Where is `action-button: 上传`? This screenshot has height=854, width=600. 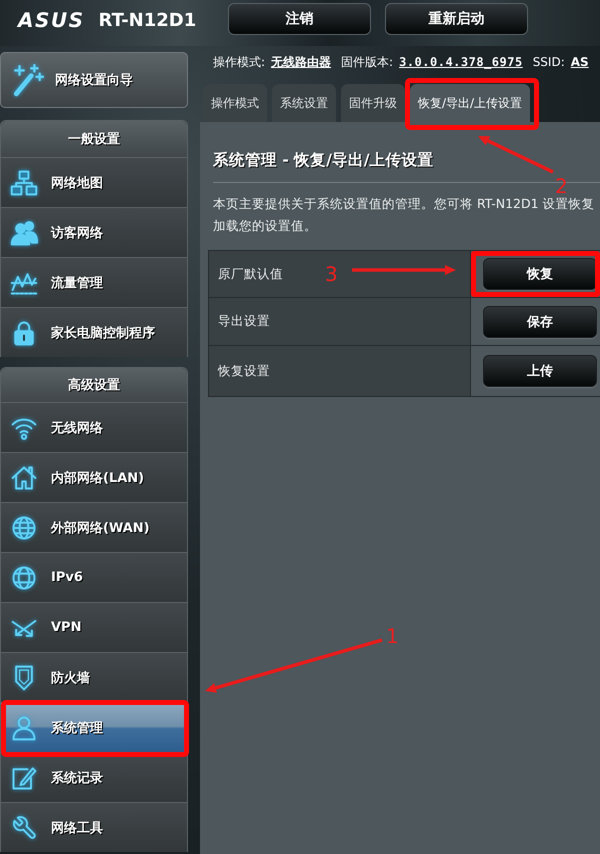
action-button: 上传 is located at coordinates (540, 371).